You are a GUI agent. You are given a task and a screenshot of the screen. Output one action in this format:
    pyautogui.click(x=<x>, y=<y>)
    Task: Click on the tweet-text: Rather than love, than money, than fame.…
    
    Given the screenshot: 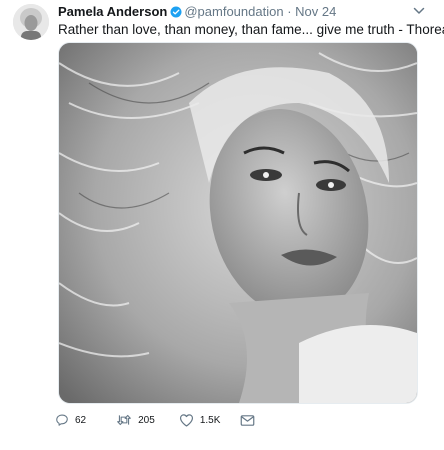 What is the action you would take?
    pyautogui.click(x=251, y=29)
    